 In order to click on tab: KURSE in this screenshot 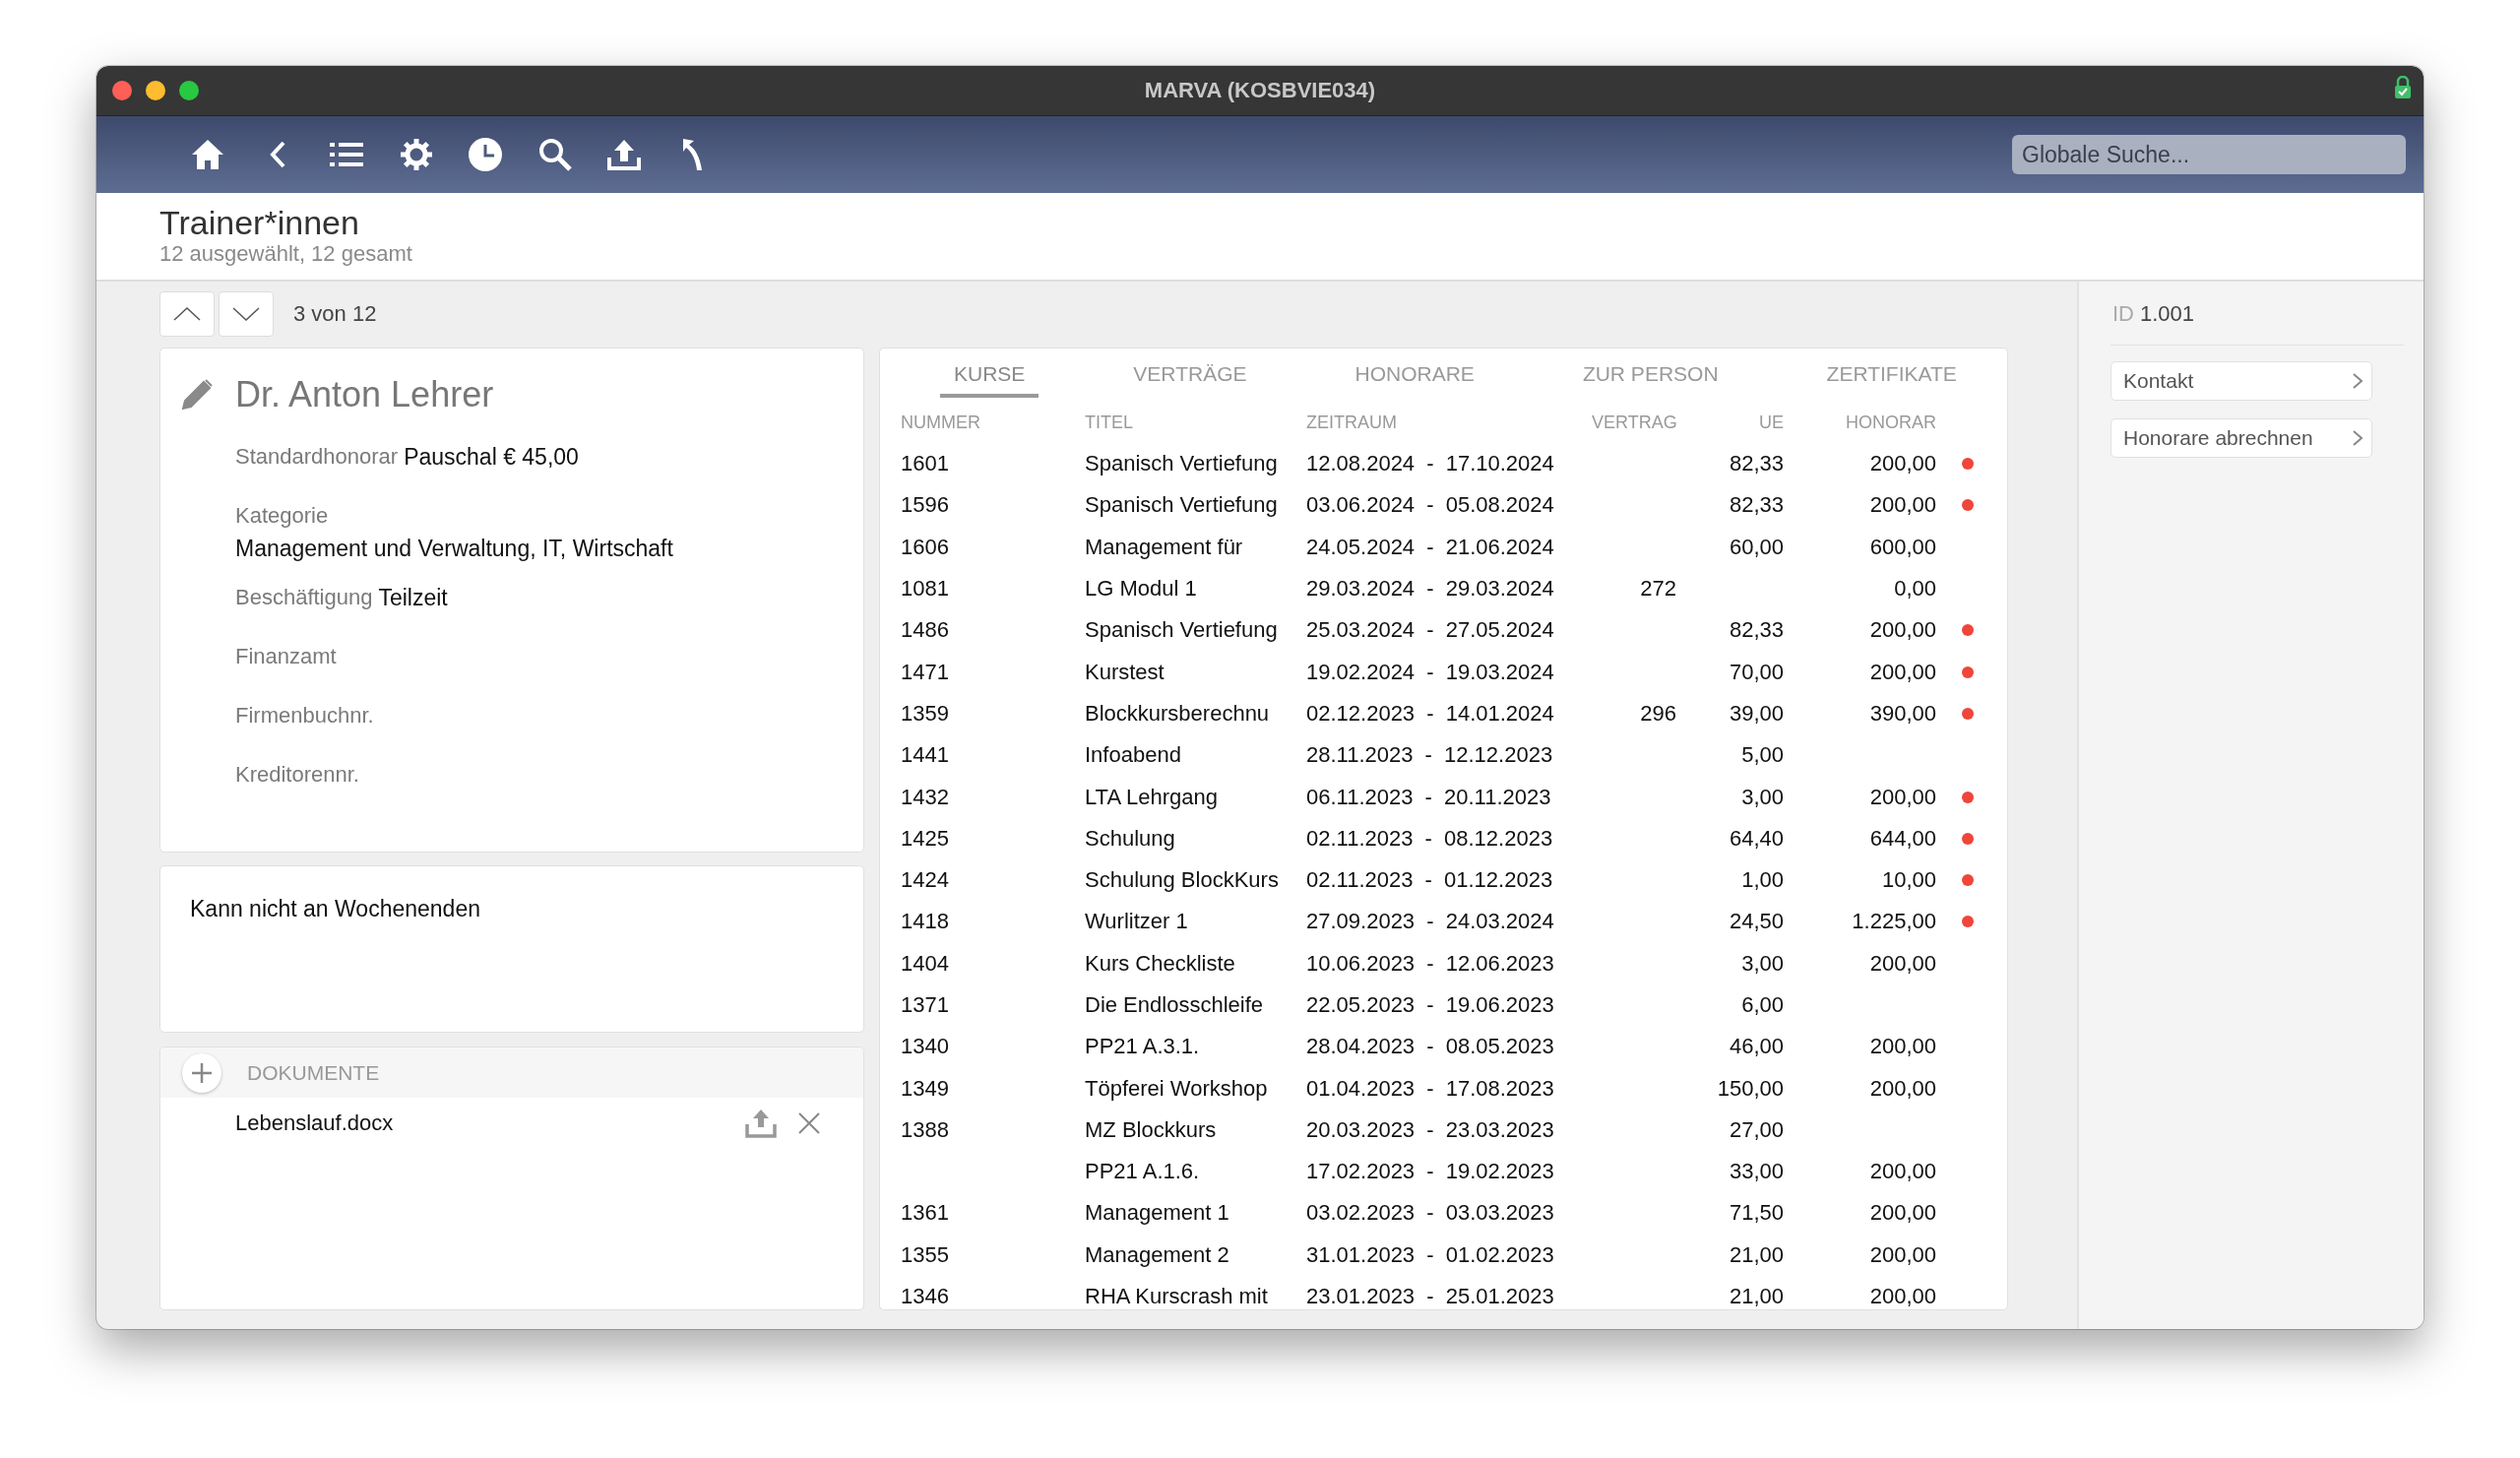, I will do `click(990, 380)`.